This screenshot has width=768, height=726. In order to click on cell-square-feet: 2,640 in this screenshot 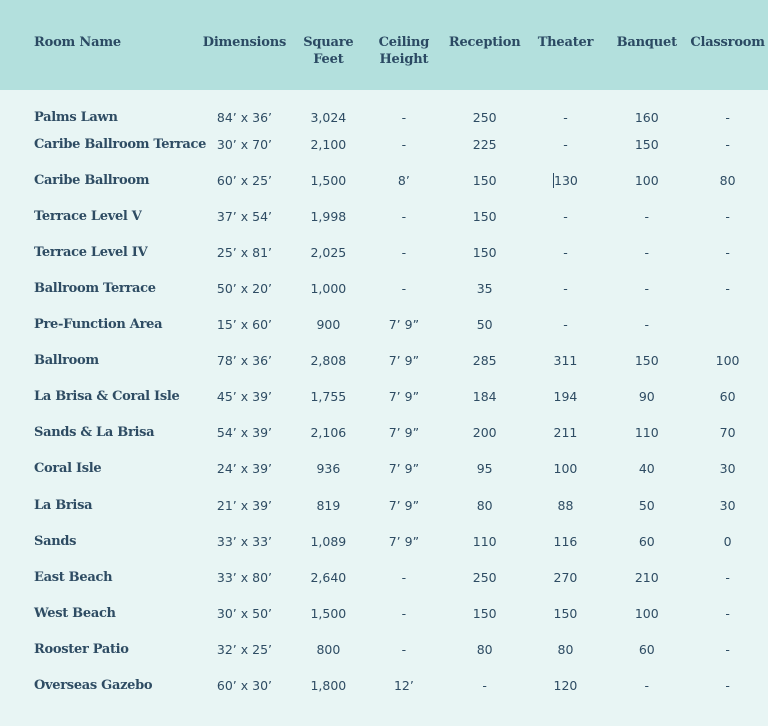, I will do `click(328, 577)`.